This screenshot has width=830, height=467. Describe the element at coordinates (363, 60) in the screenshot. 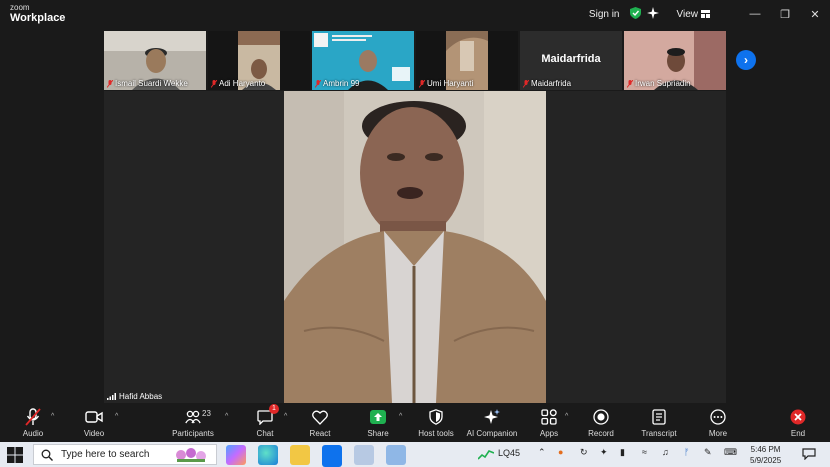

I see `participant-tile: Ambrin 99` at that location.